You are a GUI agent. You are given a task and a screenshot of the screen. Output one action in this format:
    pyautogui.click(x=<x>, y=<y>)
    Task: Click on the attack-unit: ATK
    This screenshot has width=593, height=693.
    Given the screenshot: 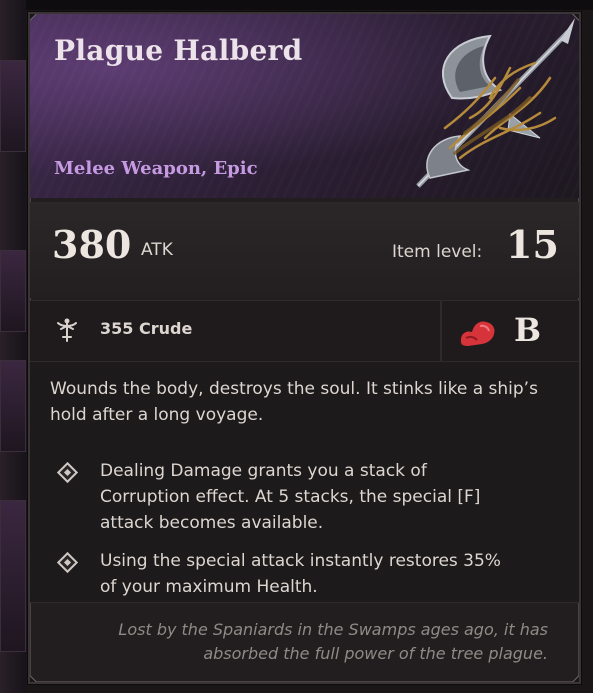 What is the action you would take?
    pyautogui.click(x=157, y=250)
    